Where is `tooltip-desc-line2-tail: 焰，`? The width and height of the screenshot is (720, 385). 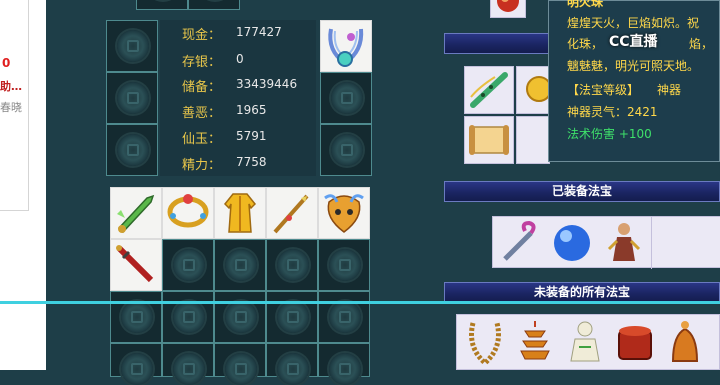
tooltip-desc-line2-tail: 焰， is located at coordinates (701, 44).